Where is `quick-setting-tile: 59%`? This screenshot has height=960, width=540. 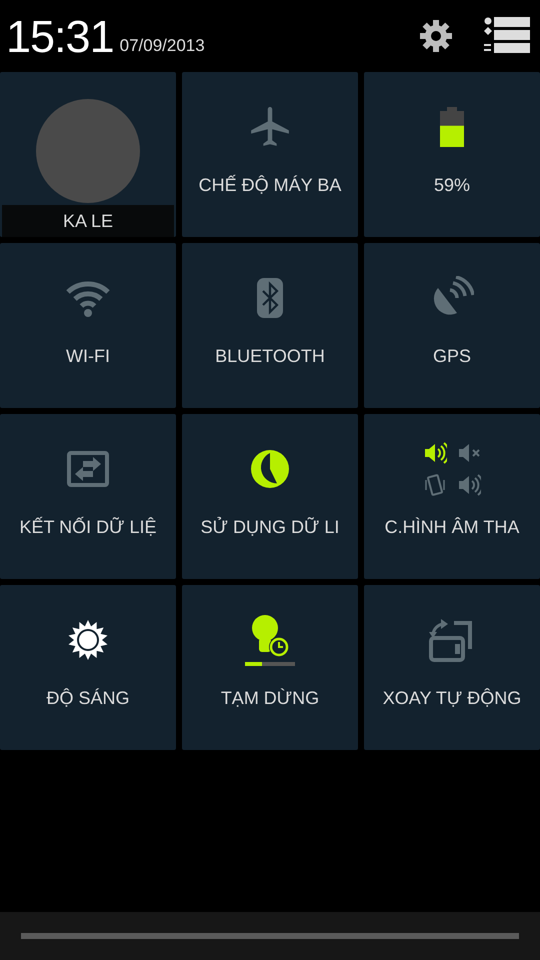 quick-setting-tile: 59% is located at coordinates (452, 154).